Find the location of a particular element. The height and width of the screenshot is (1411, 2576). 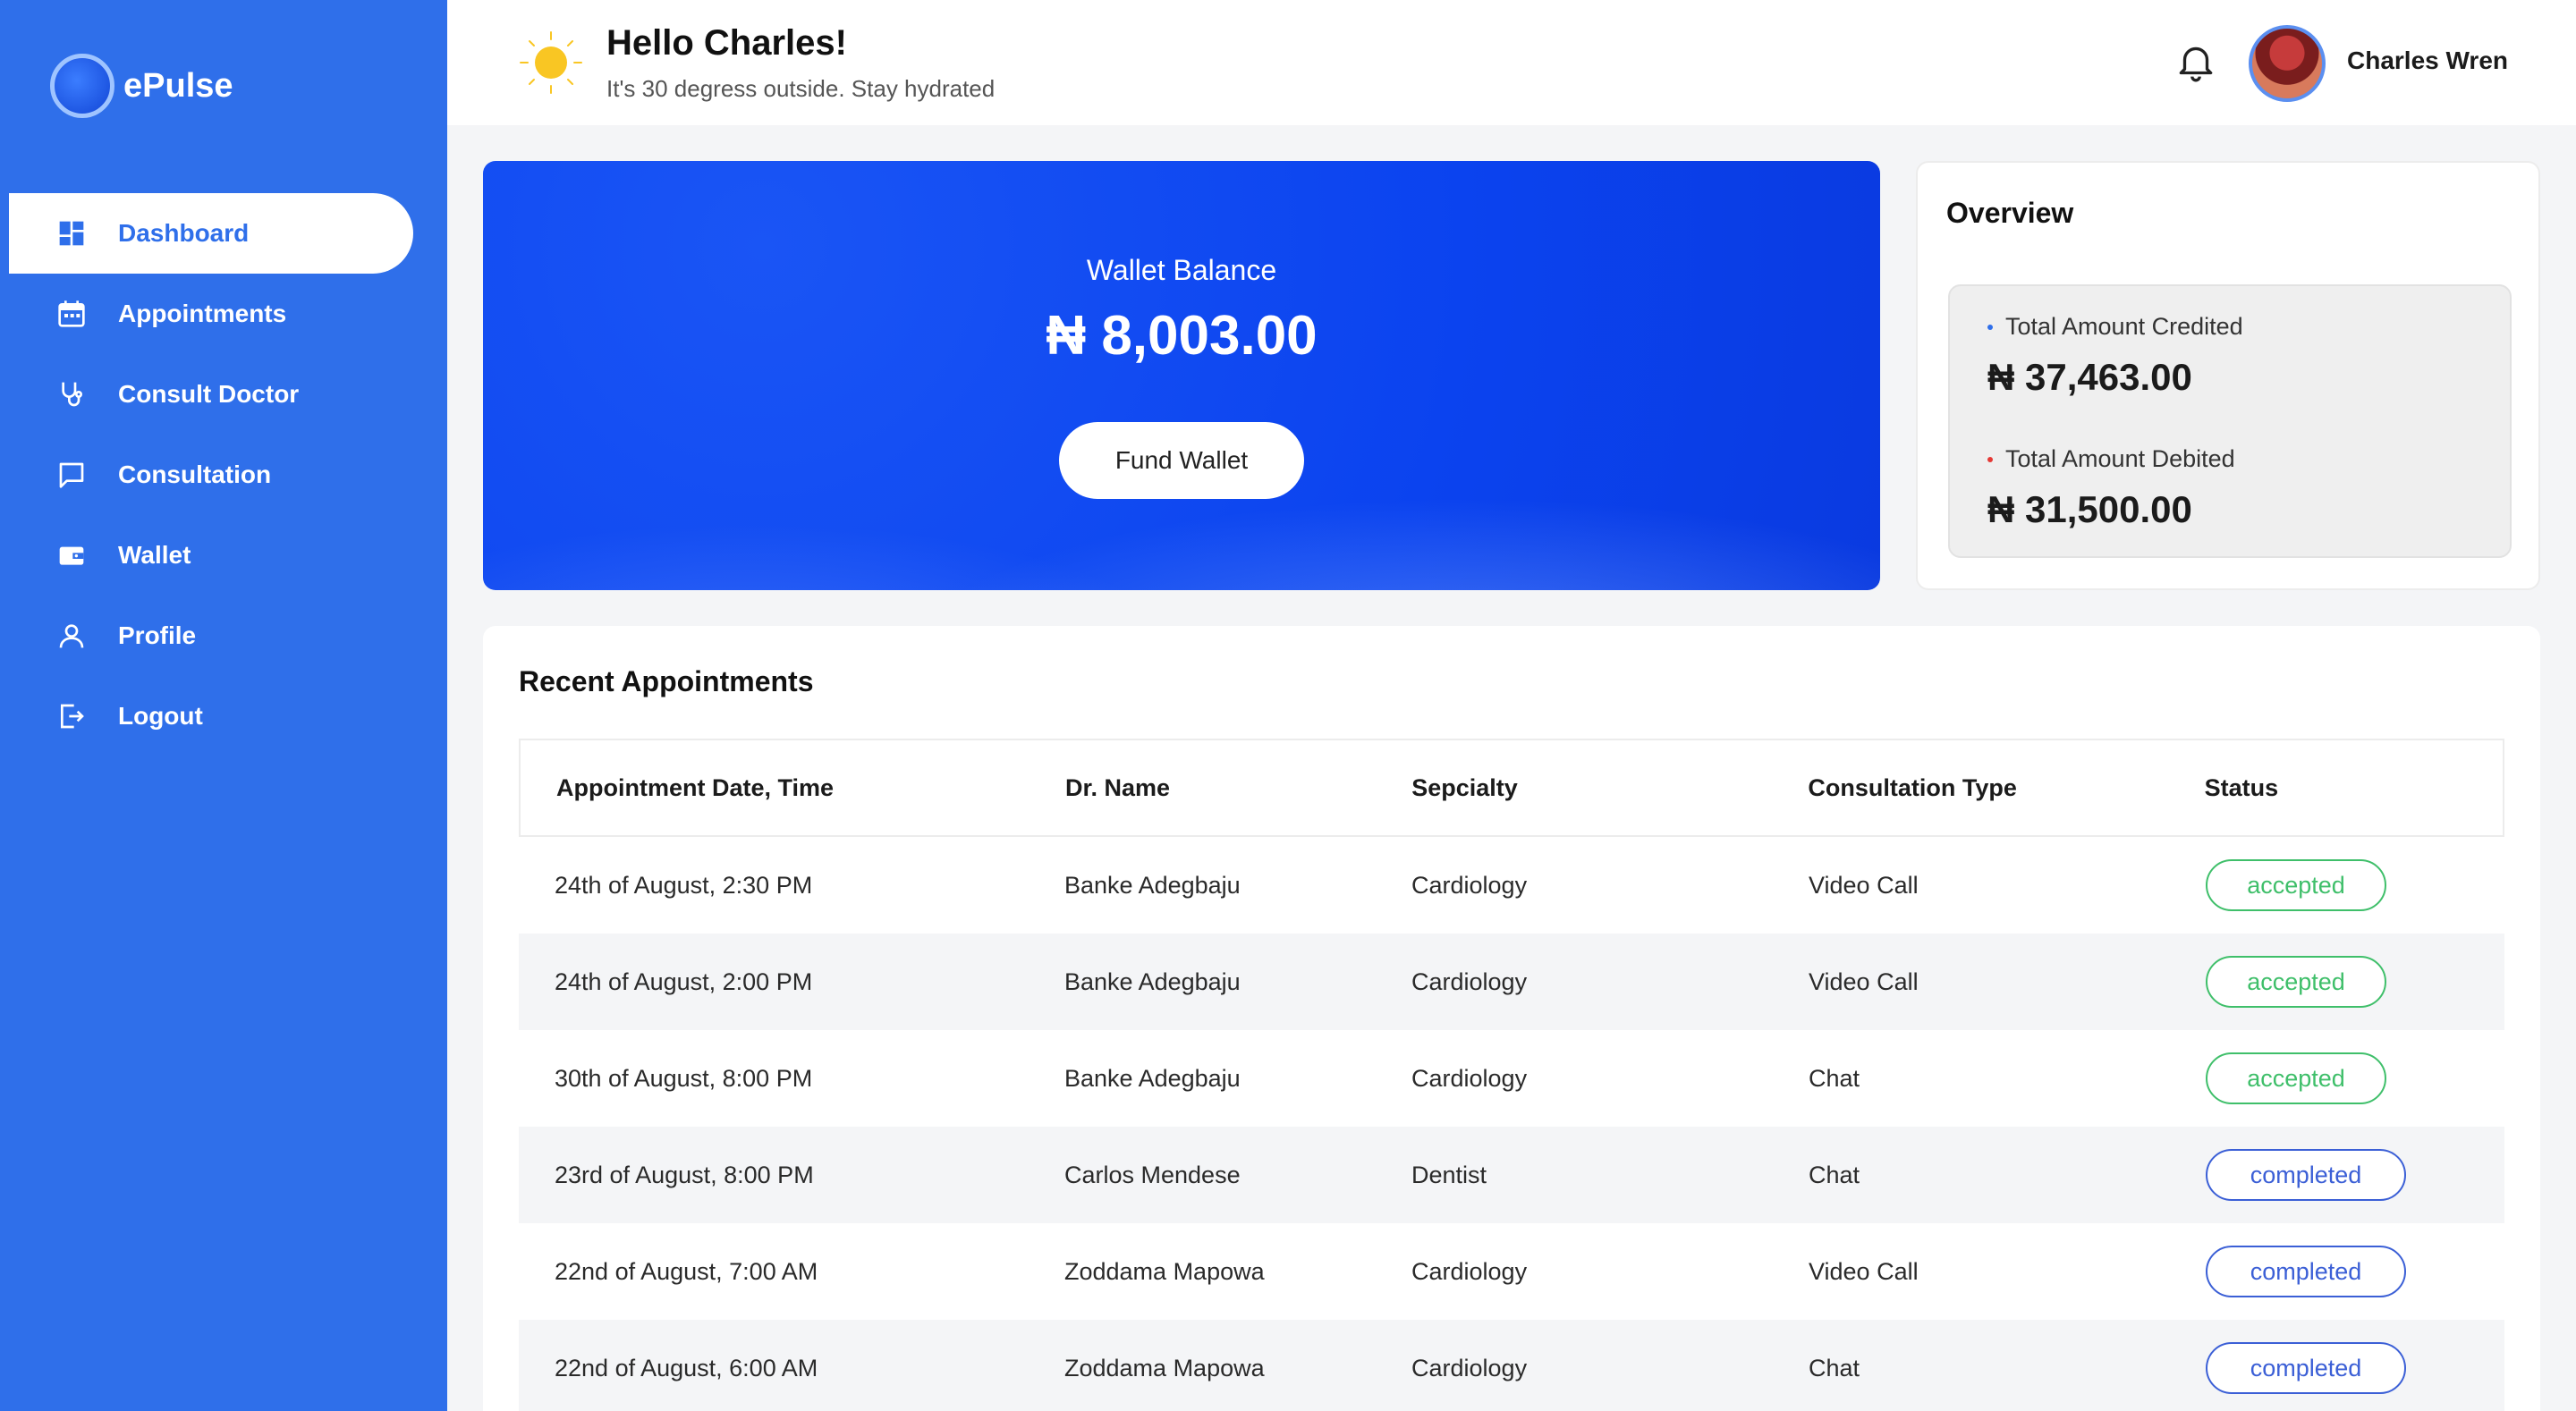

bell-icon is located at coordinates (2196, 61).